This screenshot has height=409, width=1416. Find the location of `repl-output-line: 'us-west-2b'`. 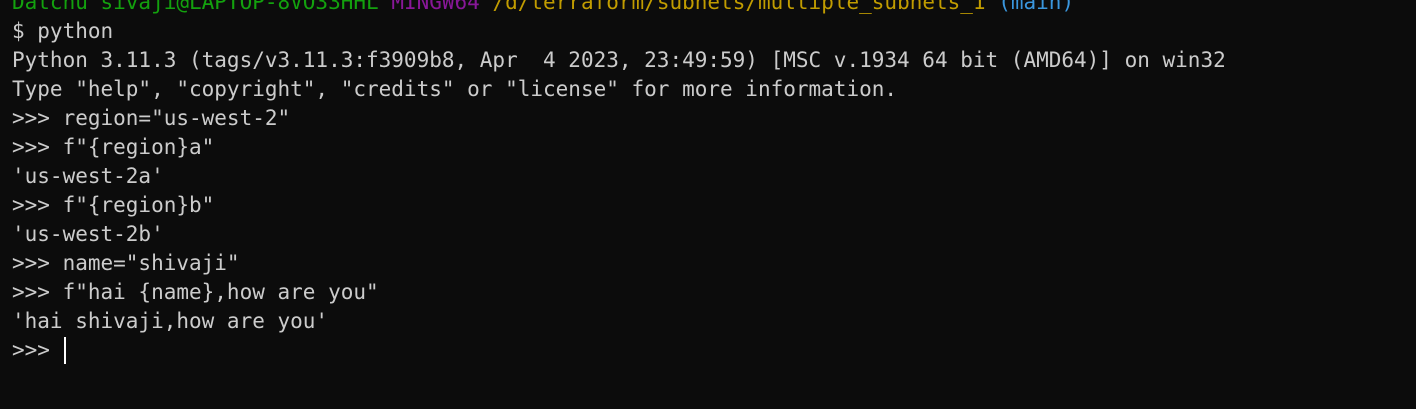

repl-output-line: 'us-west-2b' is located at coordinates (88, 234).